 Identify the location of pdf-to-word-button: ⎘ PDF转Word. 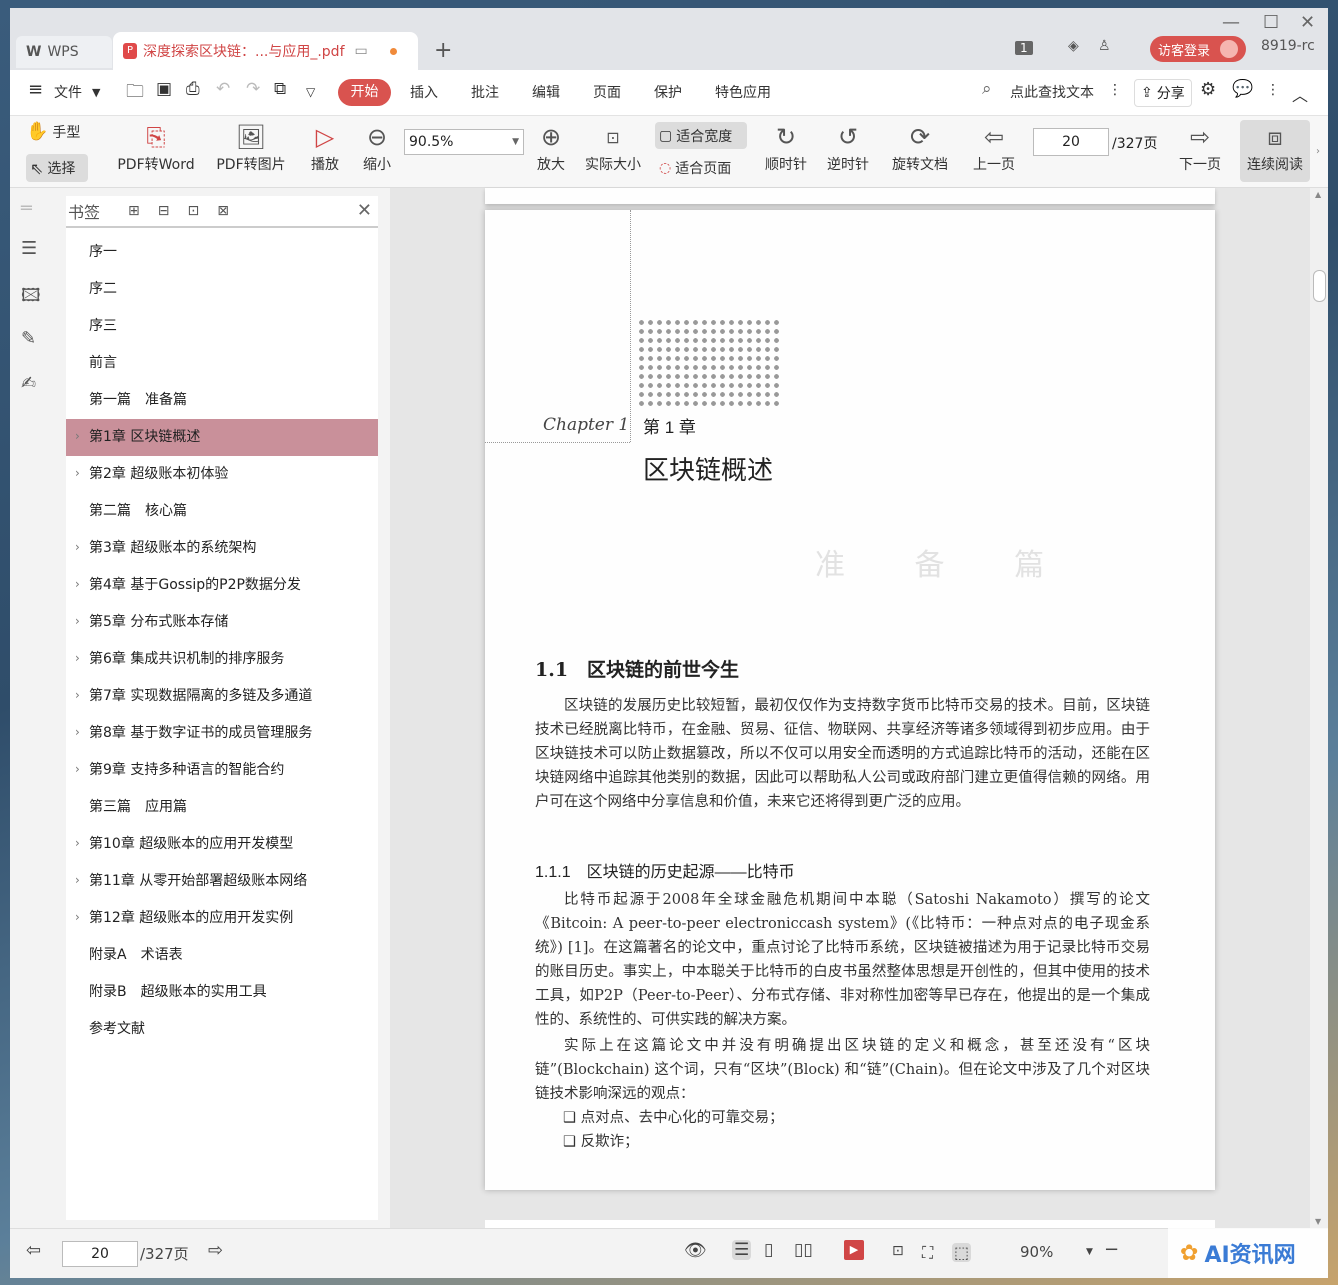
(156, 147).